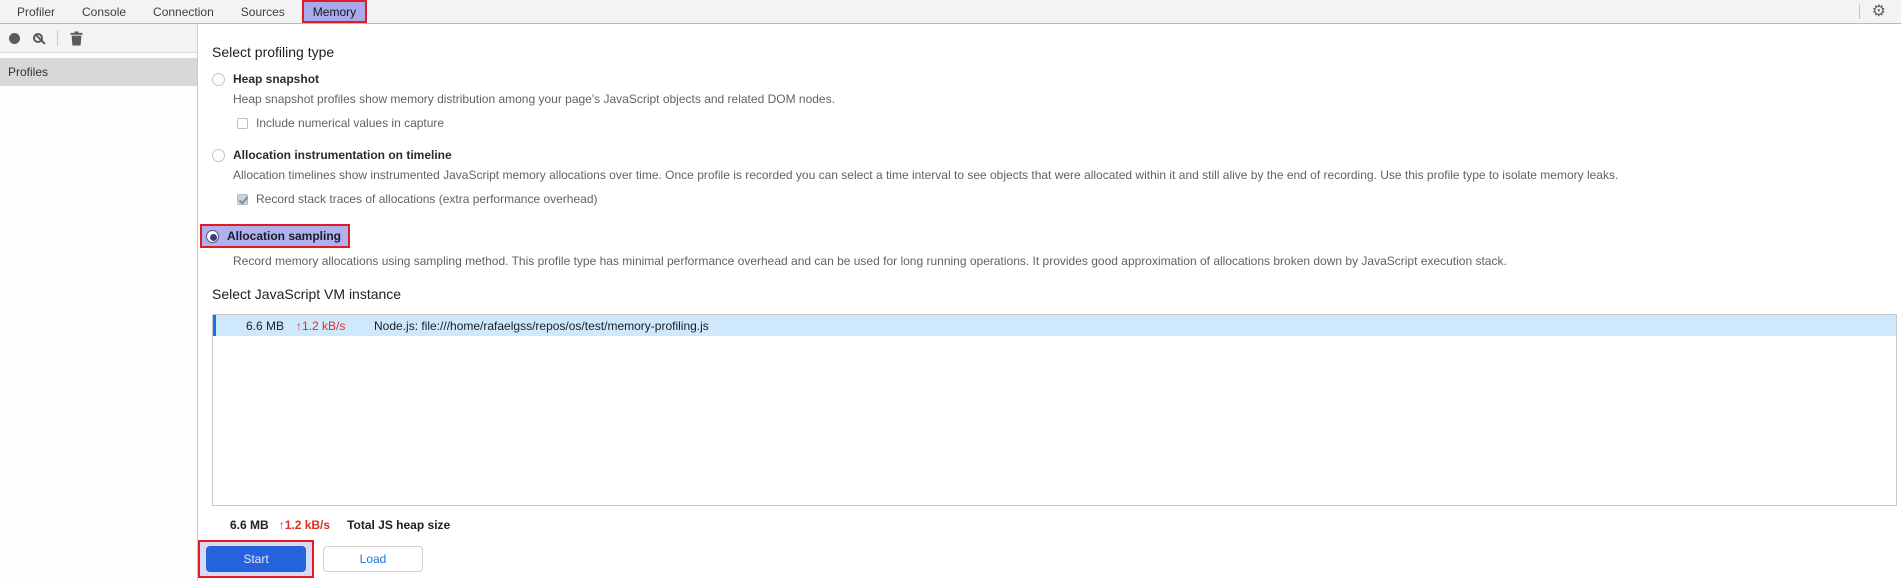 This screenshot has width=1901, height=582. I want to click on record-icon, so click(14, 38).